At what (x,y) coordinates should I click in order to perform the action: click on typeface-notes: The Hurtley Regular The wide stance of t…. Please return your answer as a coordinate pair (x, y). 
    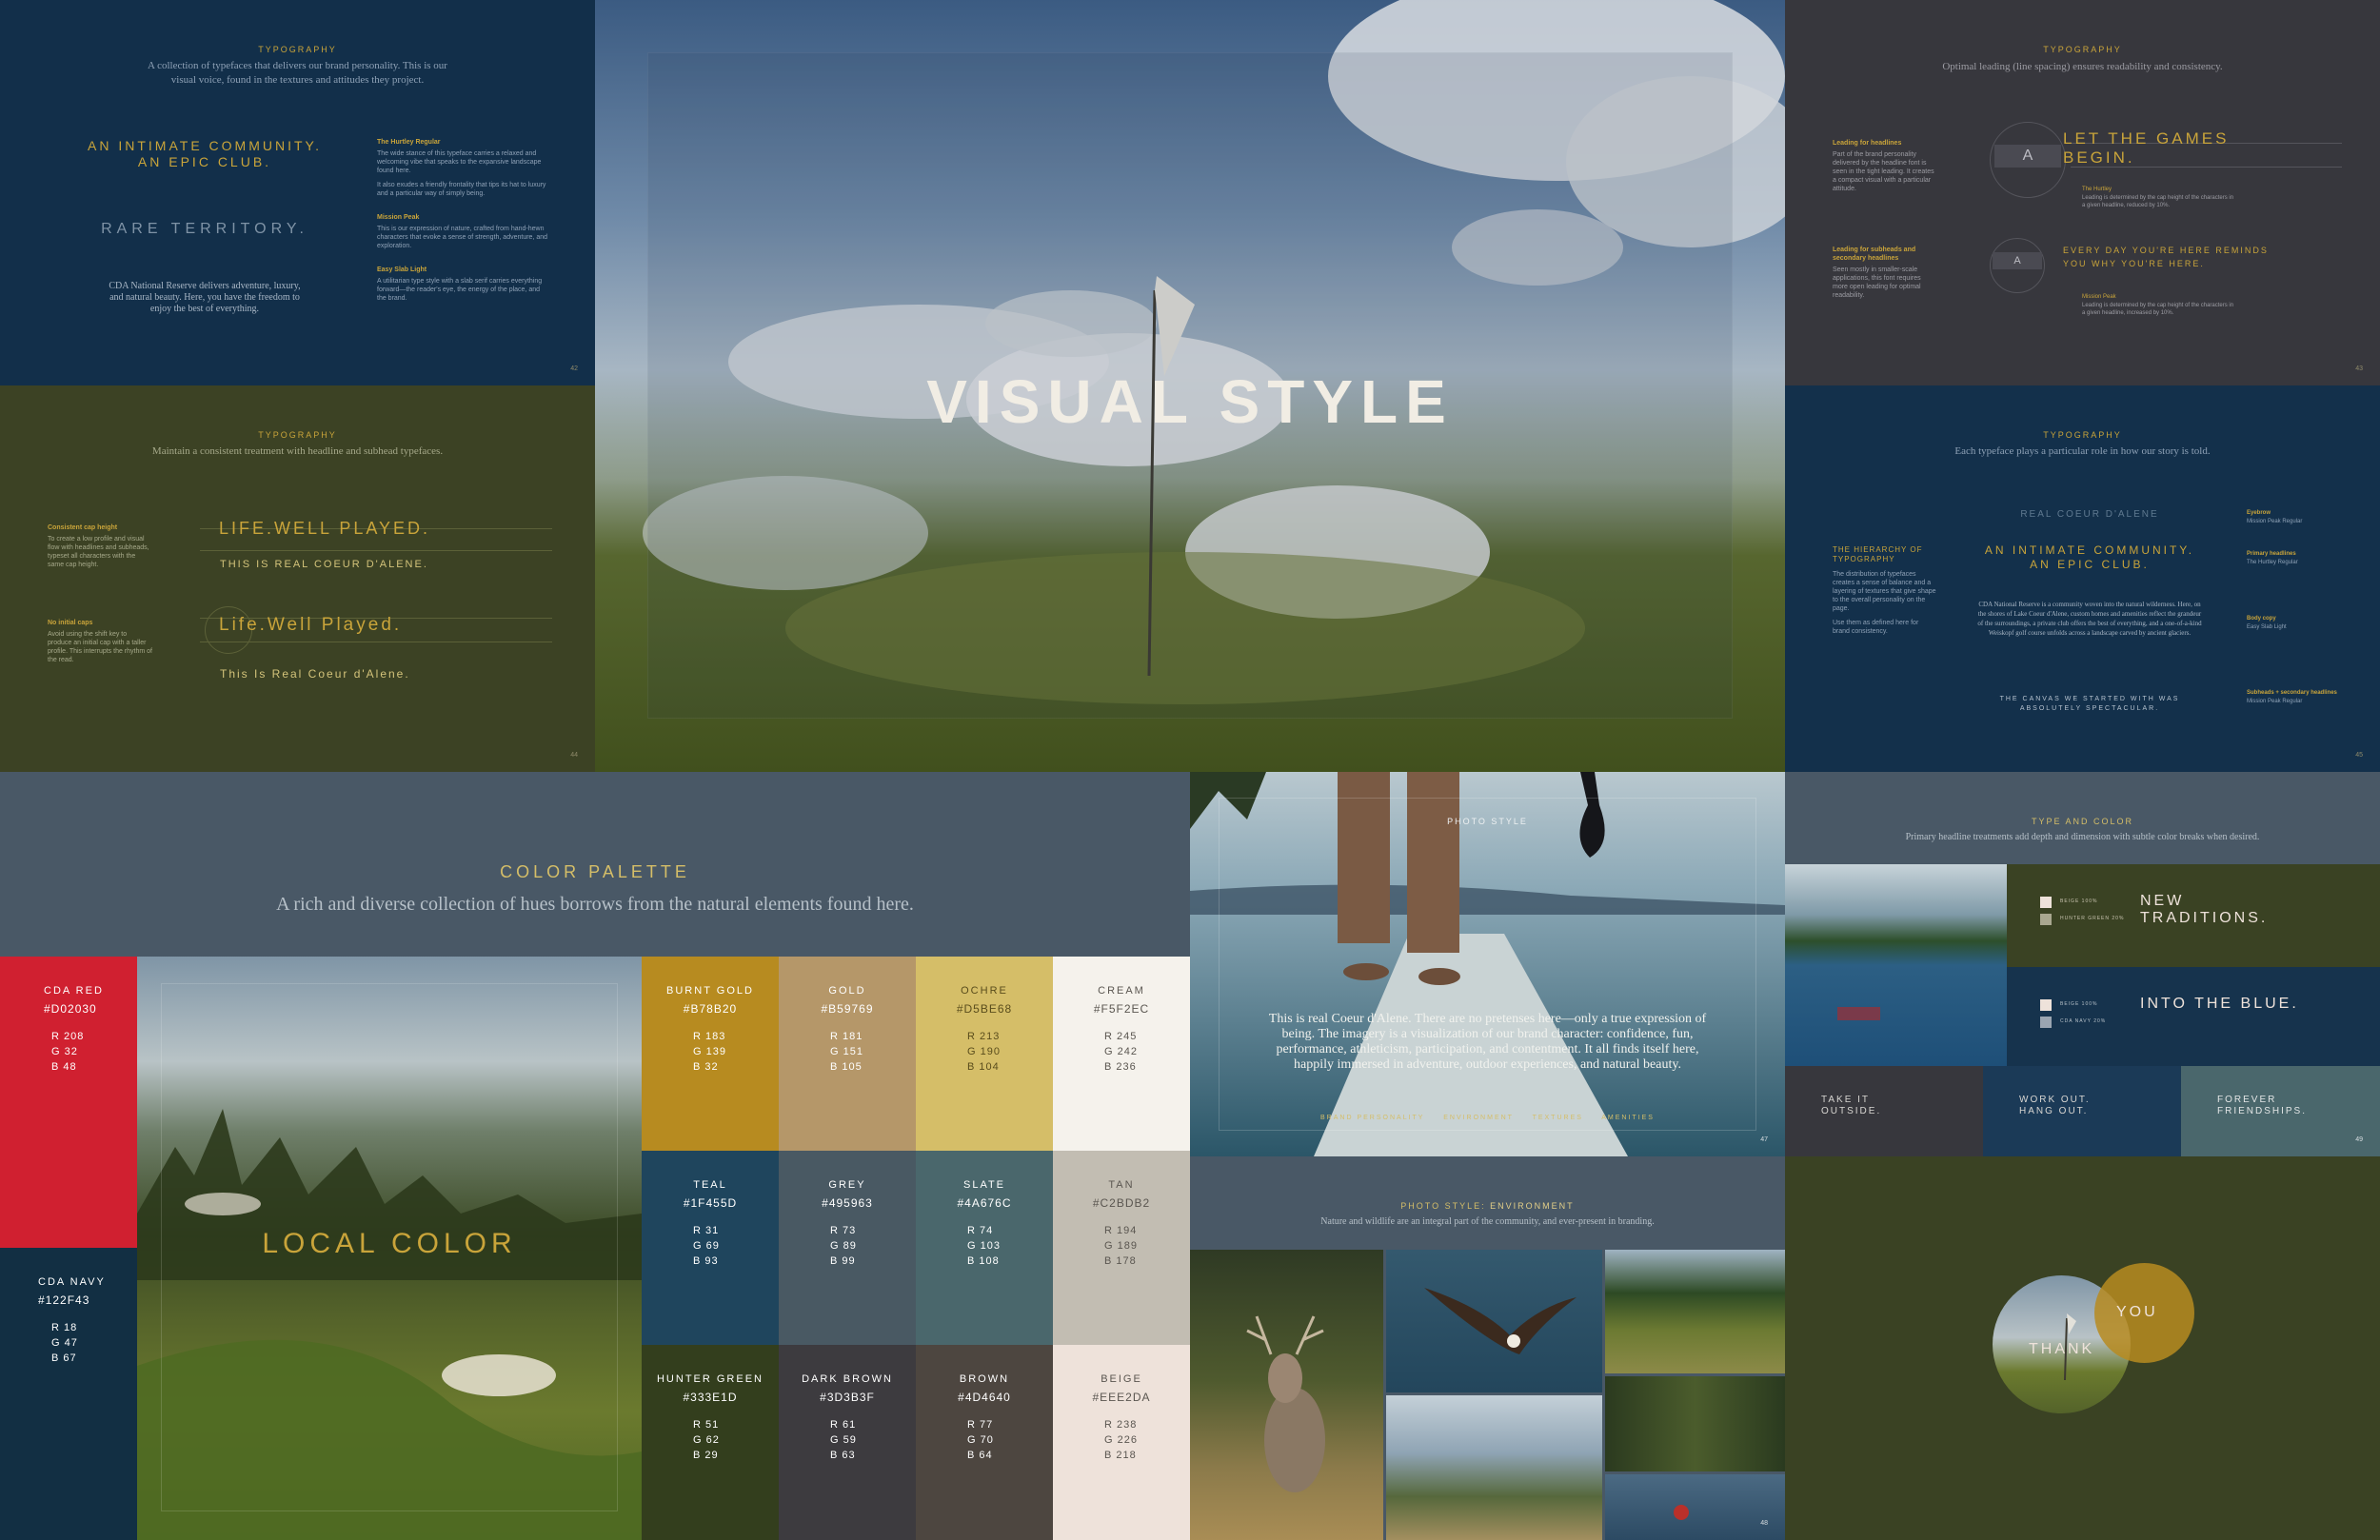
    Looking at the image, I should click on (462, 220).